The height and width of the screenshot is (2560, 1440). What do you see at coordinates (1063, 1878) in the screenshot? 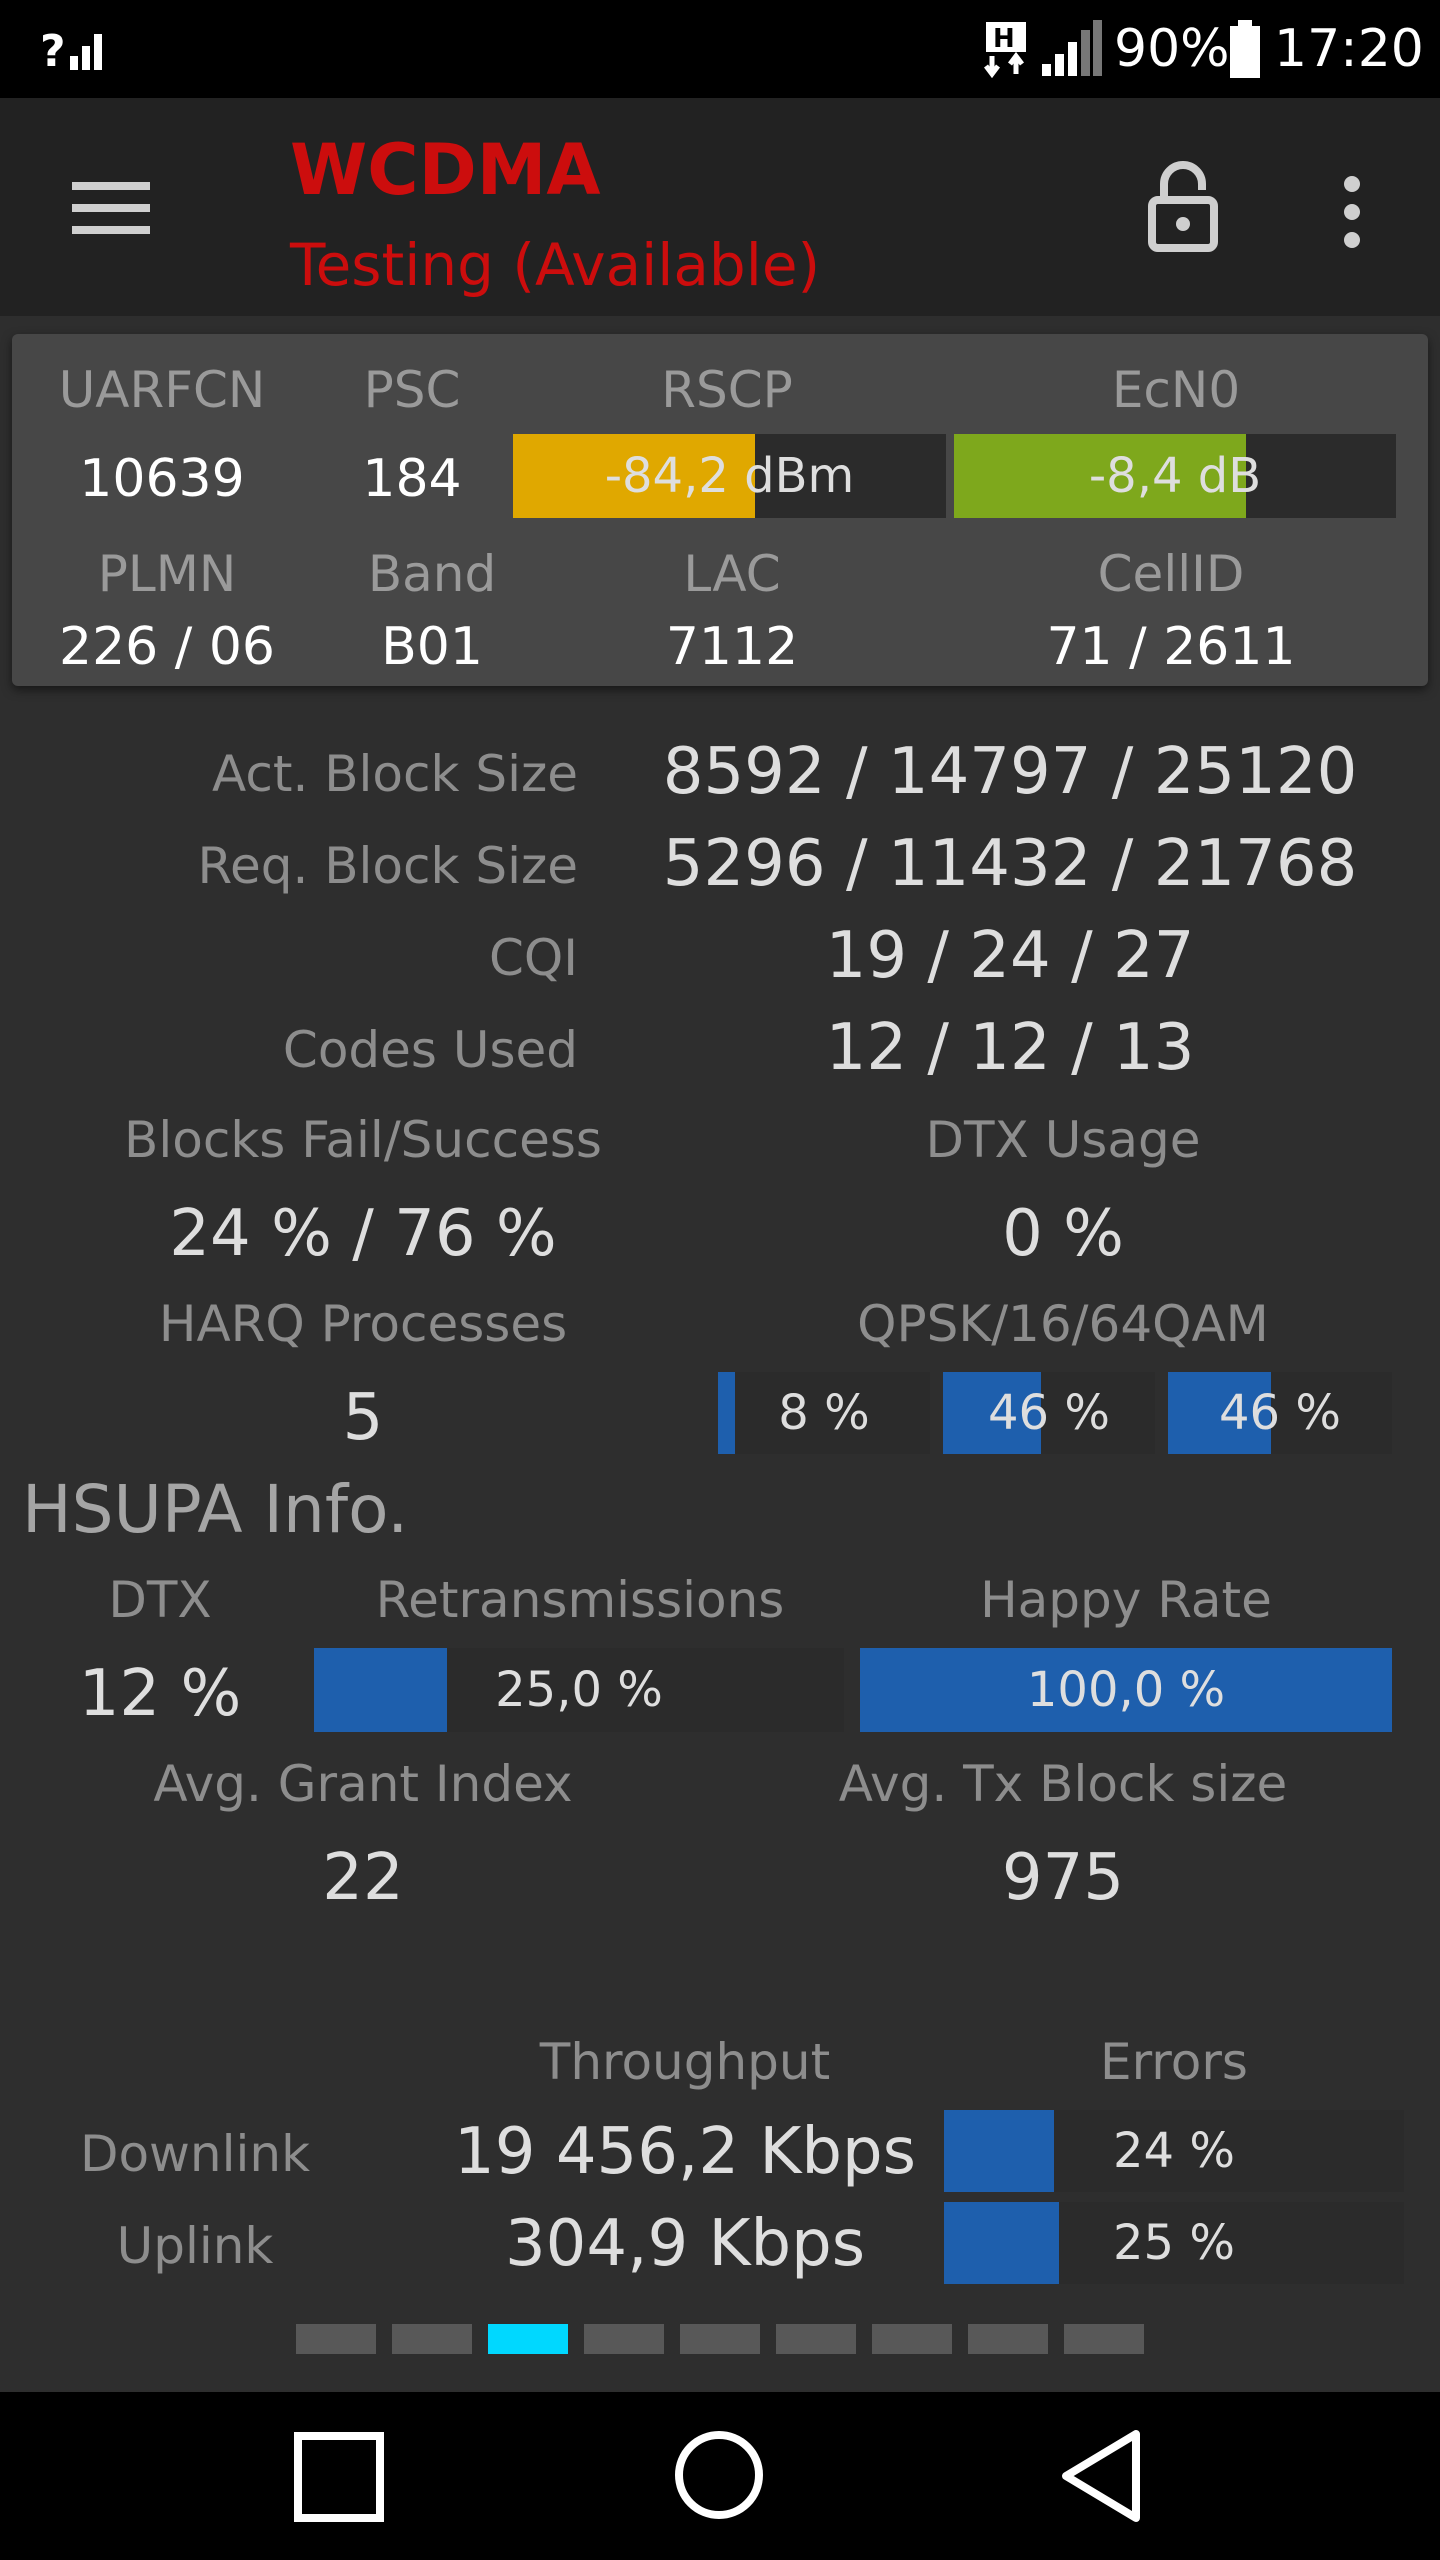
I see `avg-tx-block-size-value: 975` at bounding box center [1063, 1878].